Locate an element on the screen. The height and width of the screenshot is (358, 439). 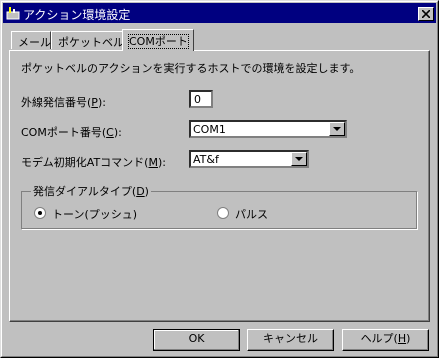
modem-init-select: AT&f is located at coordinates (249, 159).